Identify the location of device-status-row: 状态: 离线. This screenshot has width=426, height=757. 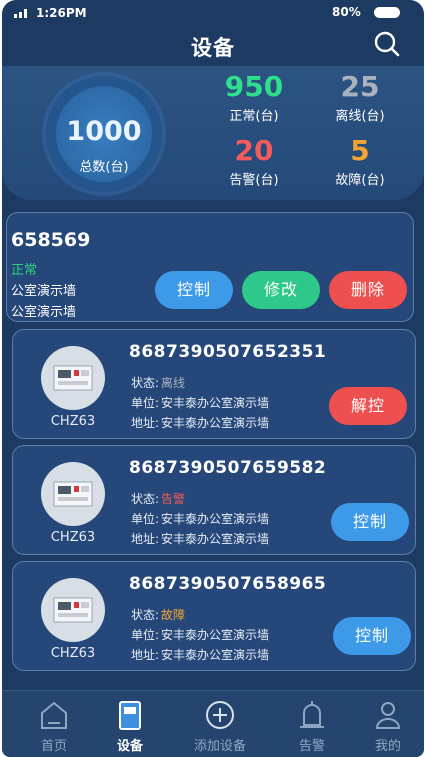
(158, 382).